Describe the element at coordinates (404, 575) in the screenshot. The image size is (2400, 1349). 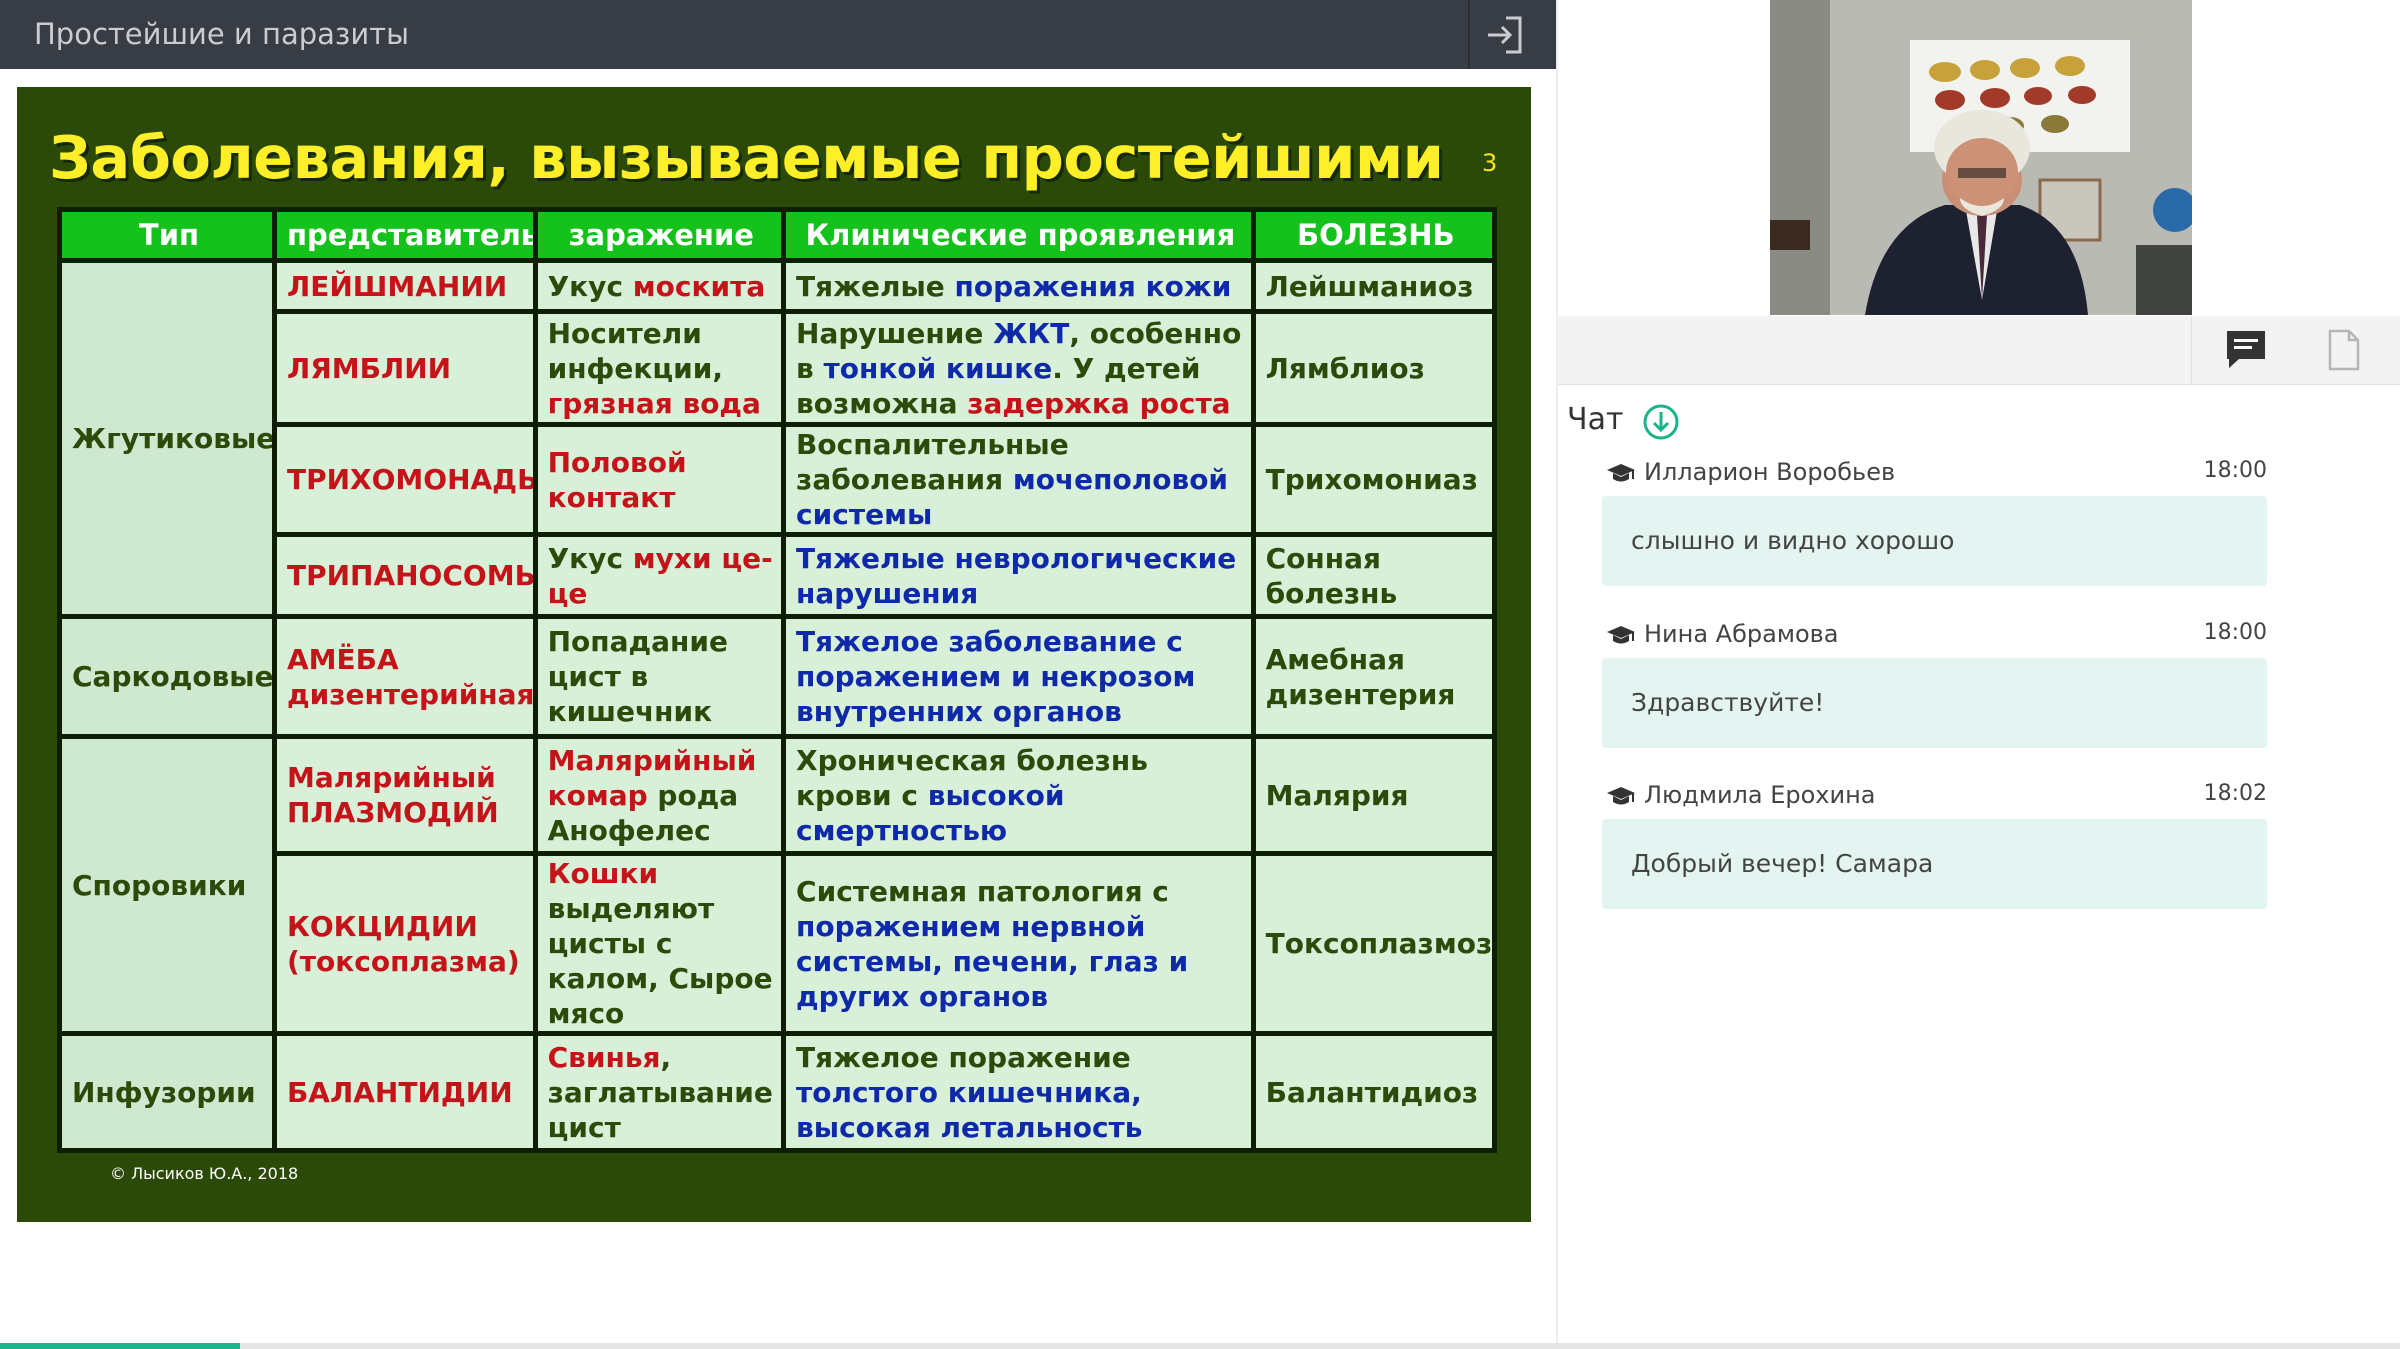
I see `representative-cell: ТРИПАНОСОМЫ` at that location.